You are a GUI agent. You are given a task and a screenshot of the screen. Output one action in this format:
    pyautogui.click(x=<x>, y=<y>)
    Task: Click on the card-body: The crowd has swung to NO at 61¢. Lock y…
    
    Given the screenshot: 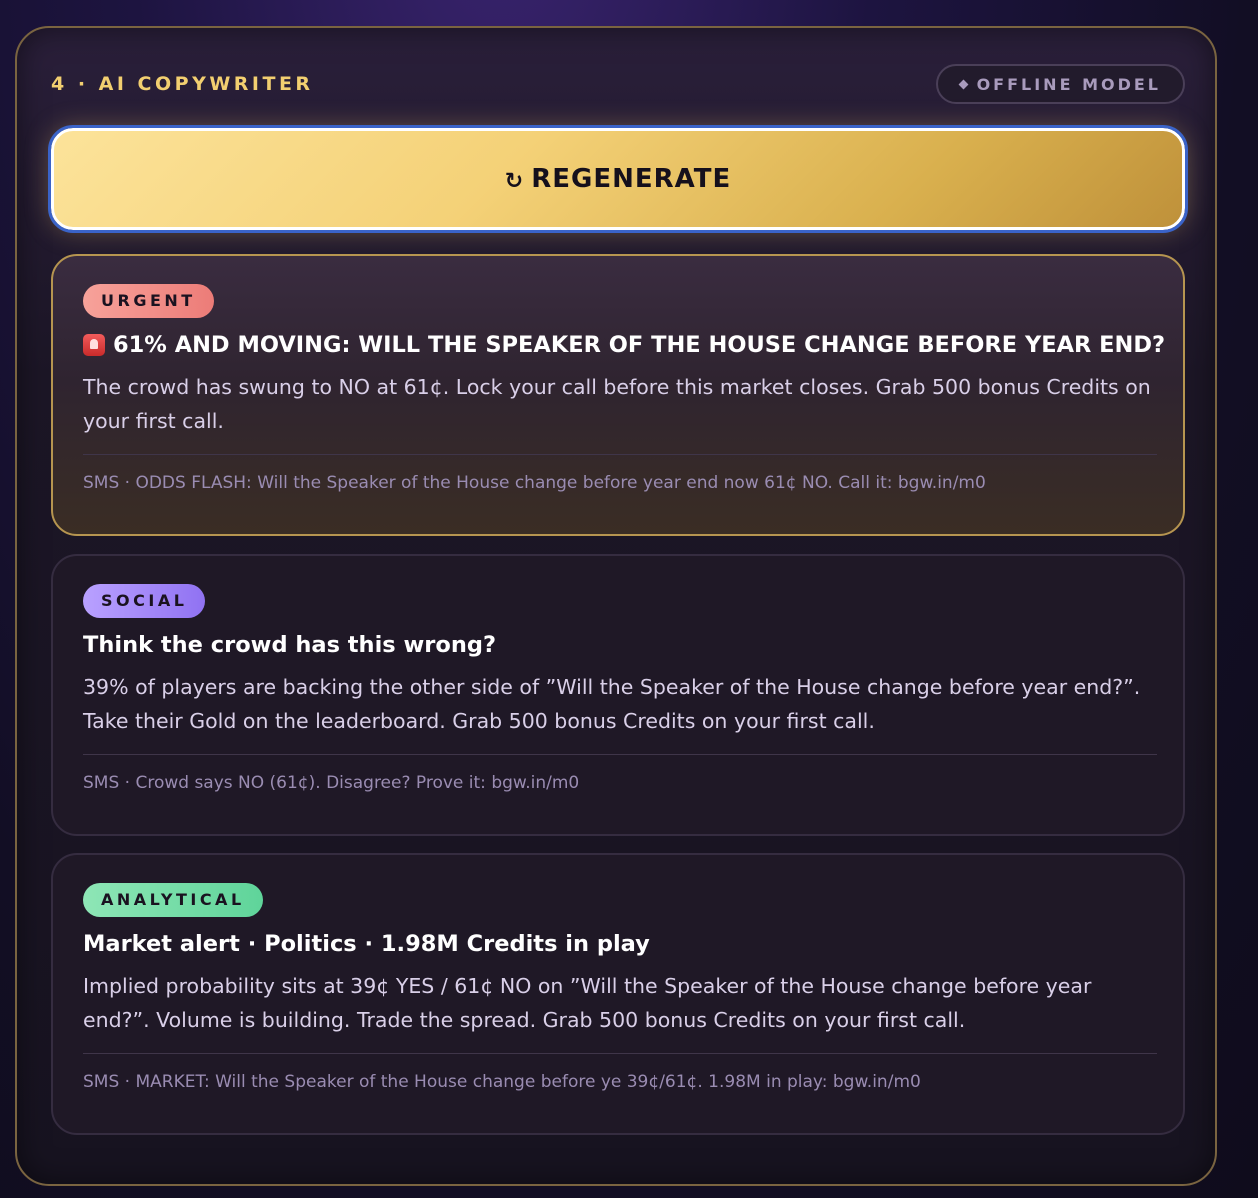 What is the action you would take?
    pyautogui.click(x=617, y=404)
    